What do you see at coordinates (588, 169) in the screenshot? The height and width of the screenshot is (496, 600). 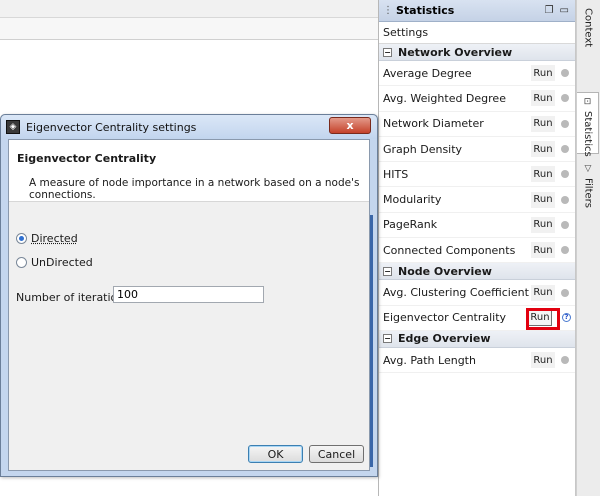 I see `filter-icon: ▽` at bounding box center [588, 169].